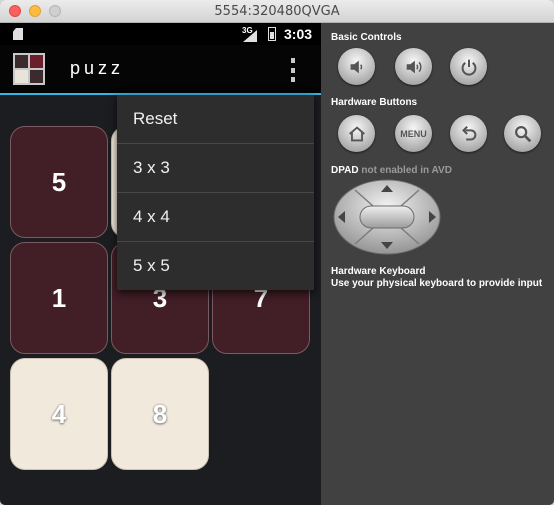 The width and height of the screenshot is (554, 505). What do you see at coordinates (366, 37) in the screenshot?
I see `basic-controls-heading: Basic Controls` at bounding box center [366, 37].